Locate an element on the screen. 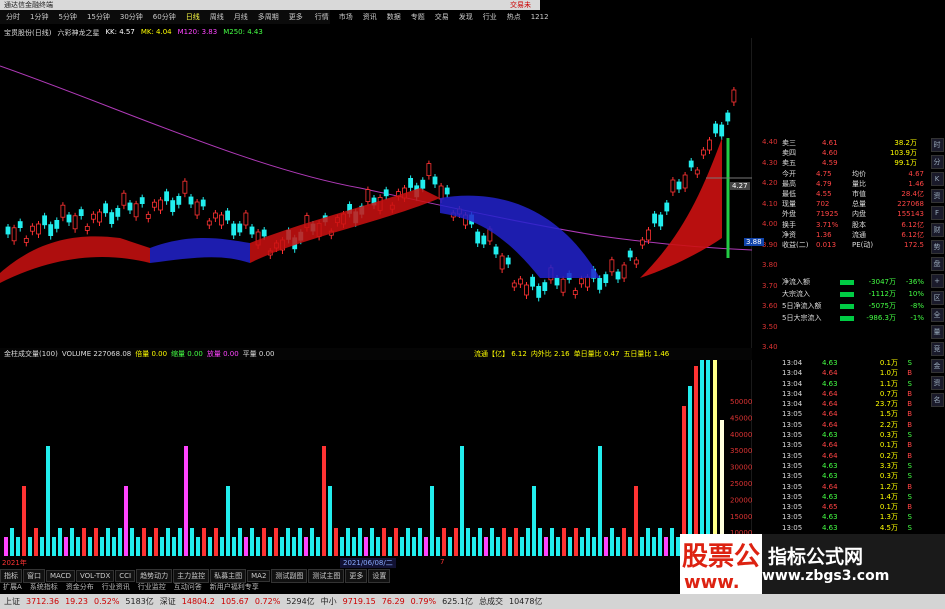 The image size is (945, 609). bottom-tab: 系统指标 is located at coordinates (44, 587).